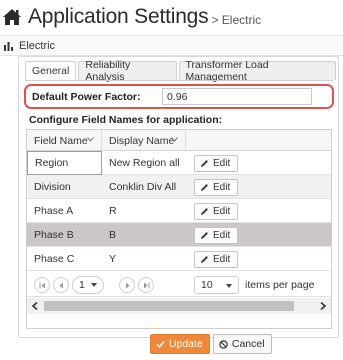 Image resolution: width=343 pixels, height=360 pixels. Describe the element at coordinates (61, 140) in the screenshot. I see `column-header-label: Field Name` at that location.